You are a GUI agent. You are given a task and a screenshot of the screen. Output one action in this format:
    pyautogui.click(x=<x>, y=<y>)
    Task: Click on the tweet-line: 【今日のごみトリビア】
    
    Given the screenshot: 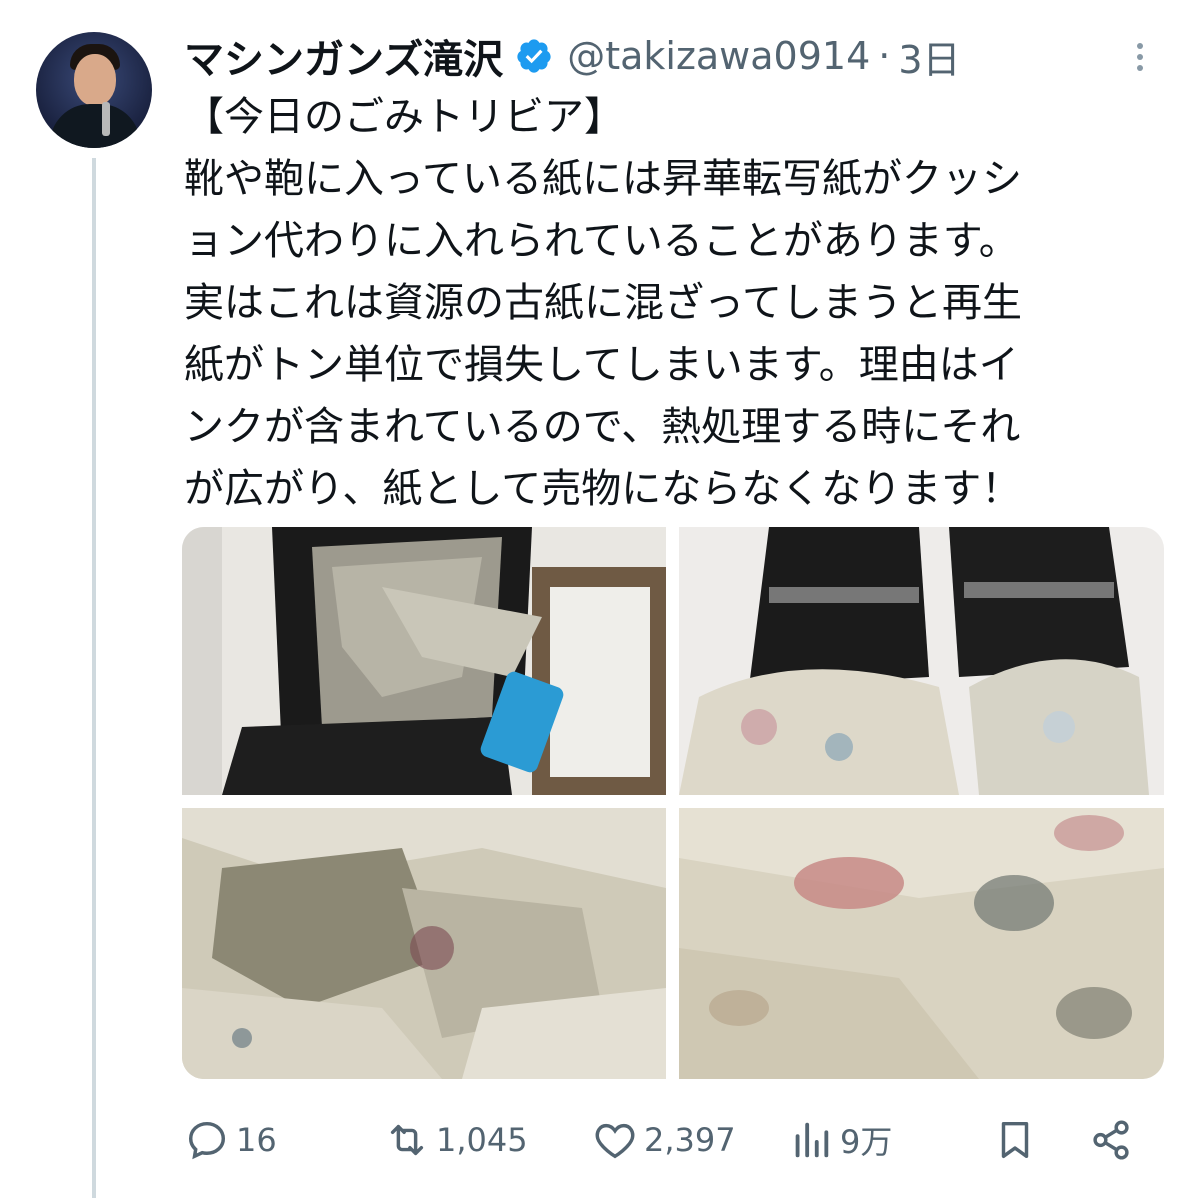 What is the action you would take?
    pyautogui.click(x=404, y=117)
    